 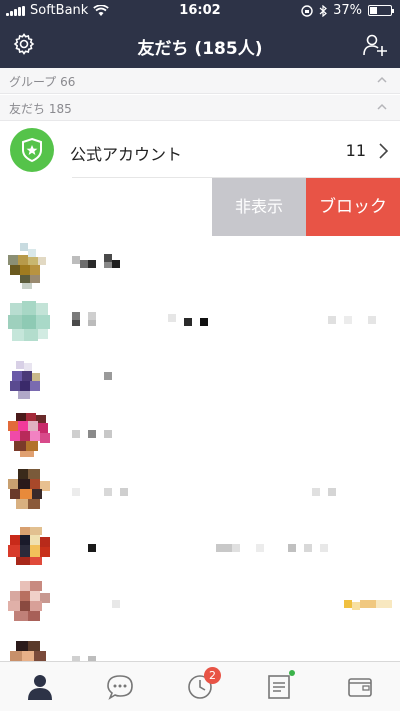 I want to click on swiped-friend-row: 非表示 ブロック, so click(x=200, y=207).